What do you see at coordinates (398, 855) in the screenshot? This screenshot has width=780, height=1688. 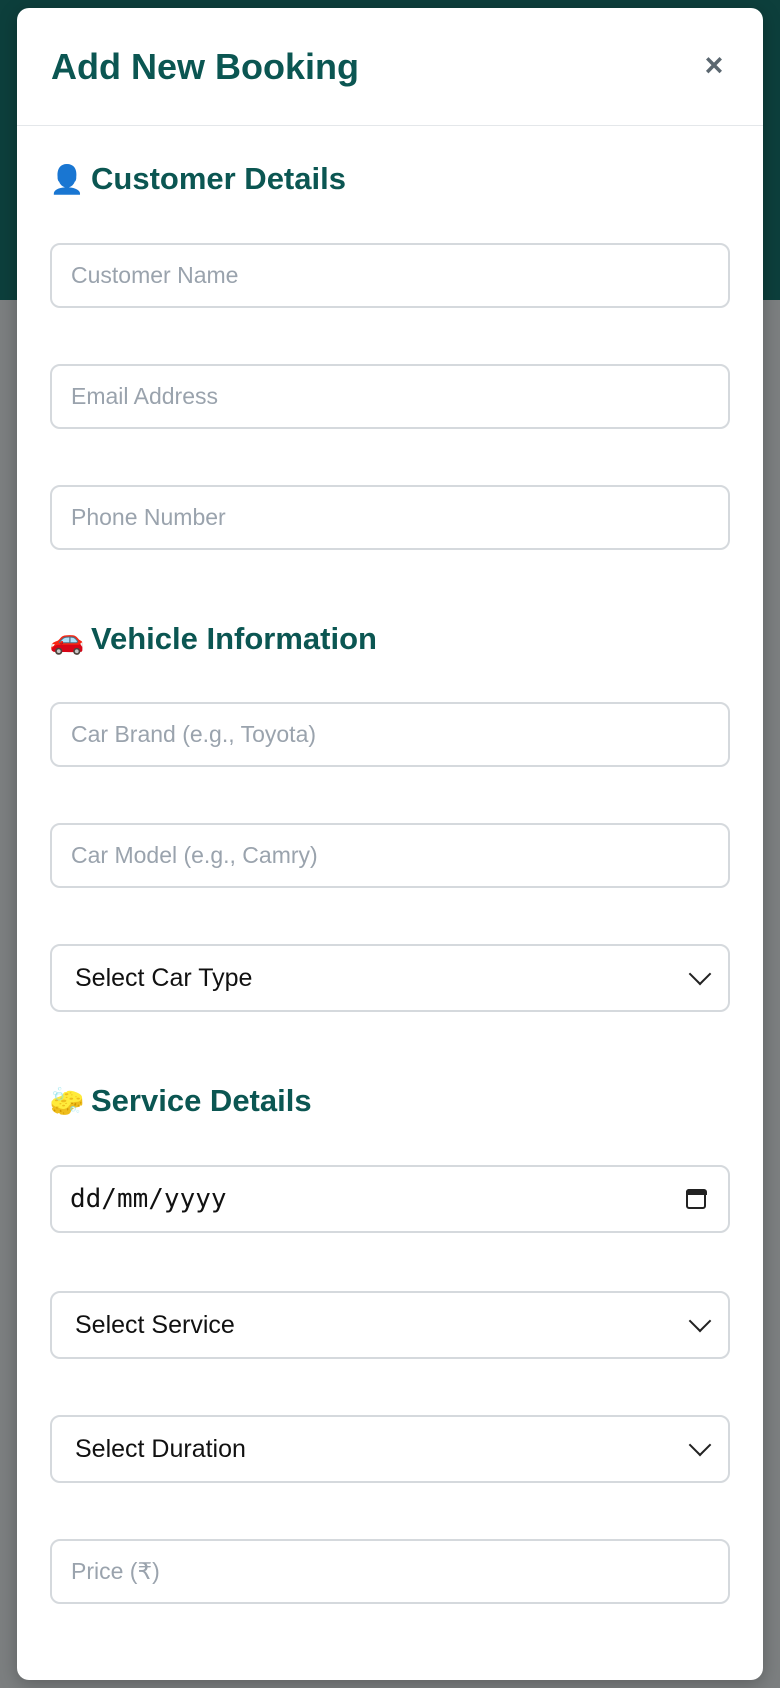 I see `car-model-input` at bounding box center [398, 855].